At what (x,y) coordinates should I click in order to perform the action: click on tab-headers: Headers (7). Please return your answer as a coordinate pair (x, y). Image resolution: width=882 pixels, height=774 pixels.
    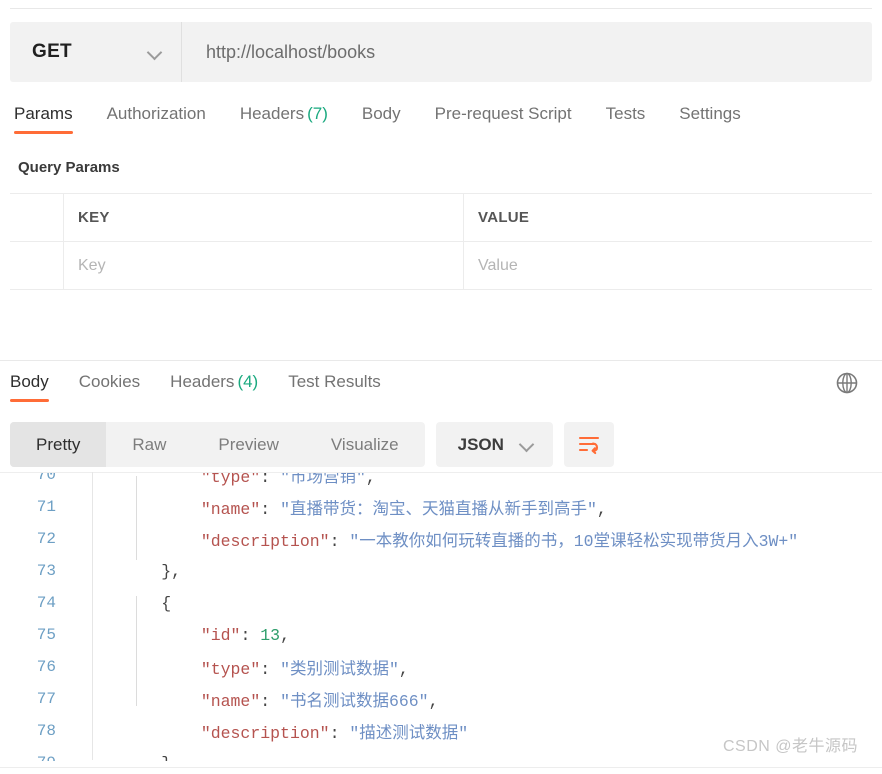
    Looking at the image, I should click on (294, 118).